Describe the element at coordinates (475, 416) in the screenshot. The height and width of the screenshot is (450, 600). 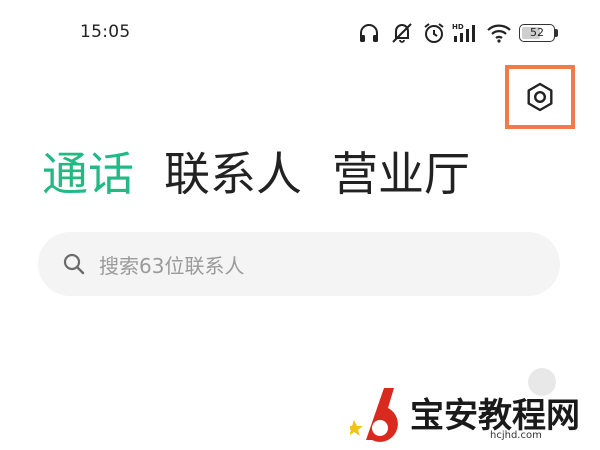
I see `watermark: 宝安教程网 hcjhd.com` at that location.